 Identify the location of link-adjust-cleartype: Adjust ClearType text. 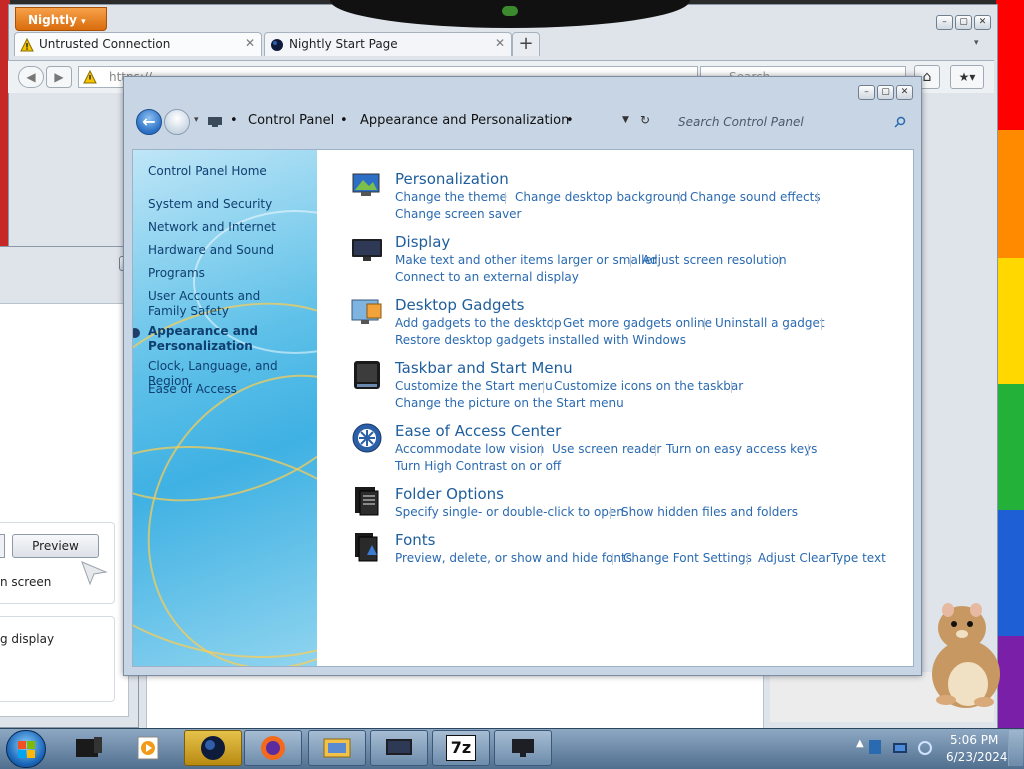
(822, 558).